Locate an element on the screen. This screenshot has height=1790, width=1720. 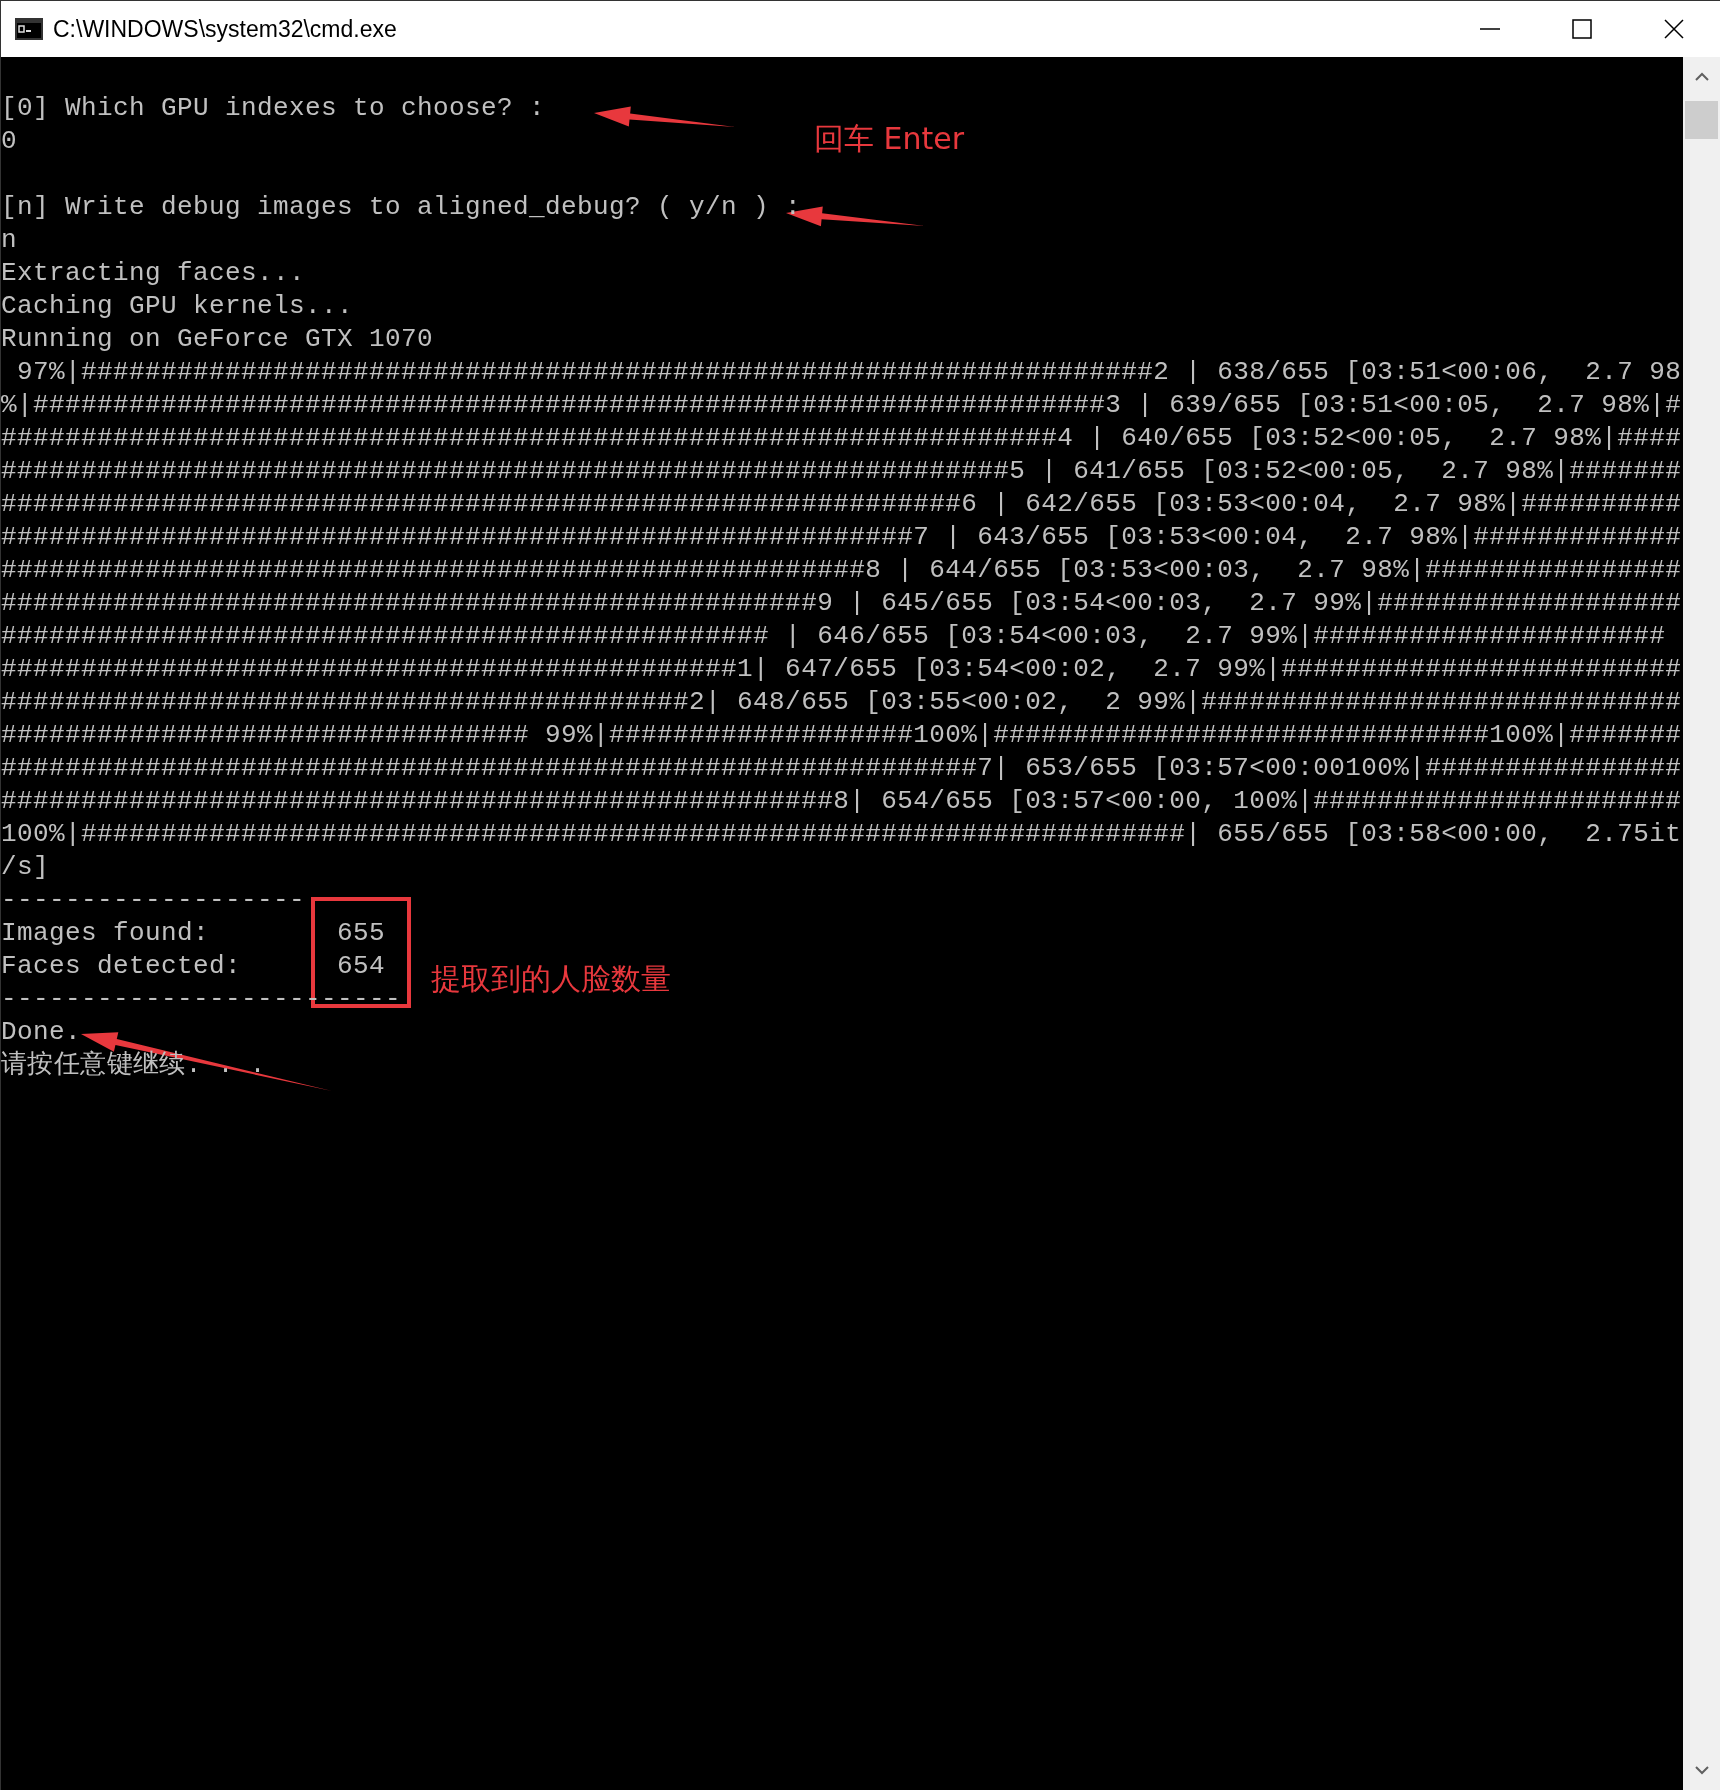
scrollbar is located at coordinates (1701, 923).